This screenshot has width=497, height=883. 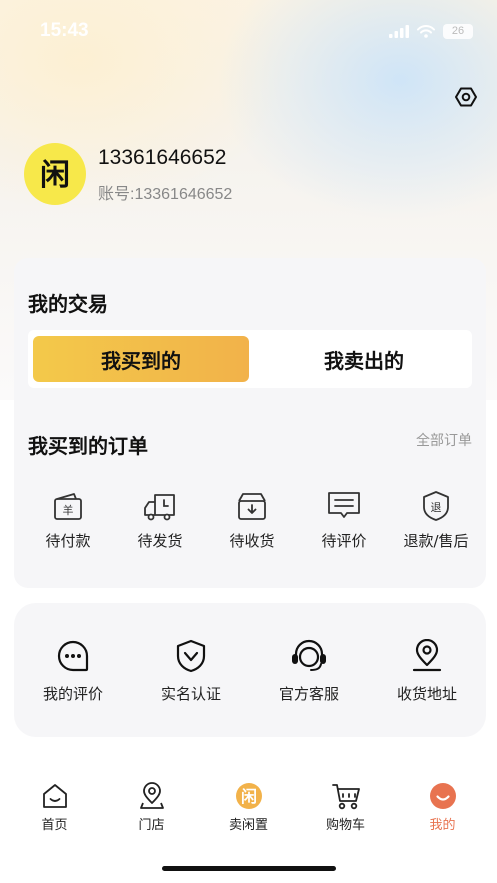 I want to click on order-pending-receipt: 待收货, so click(x=252, y=520).